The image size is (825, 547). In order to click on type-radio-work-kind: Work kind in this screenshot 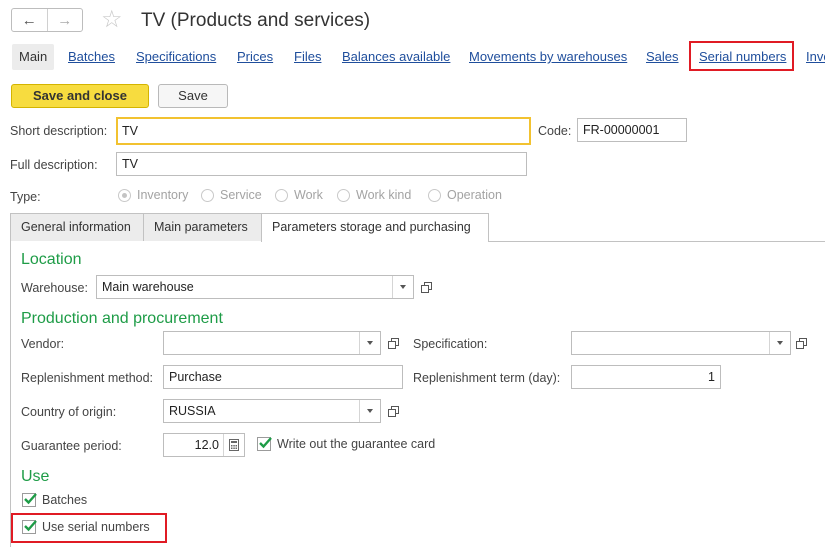, I will do `click(374, 195)`.